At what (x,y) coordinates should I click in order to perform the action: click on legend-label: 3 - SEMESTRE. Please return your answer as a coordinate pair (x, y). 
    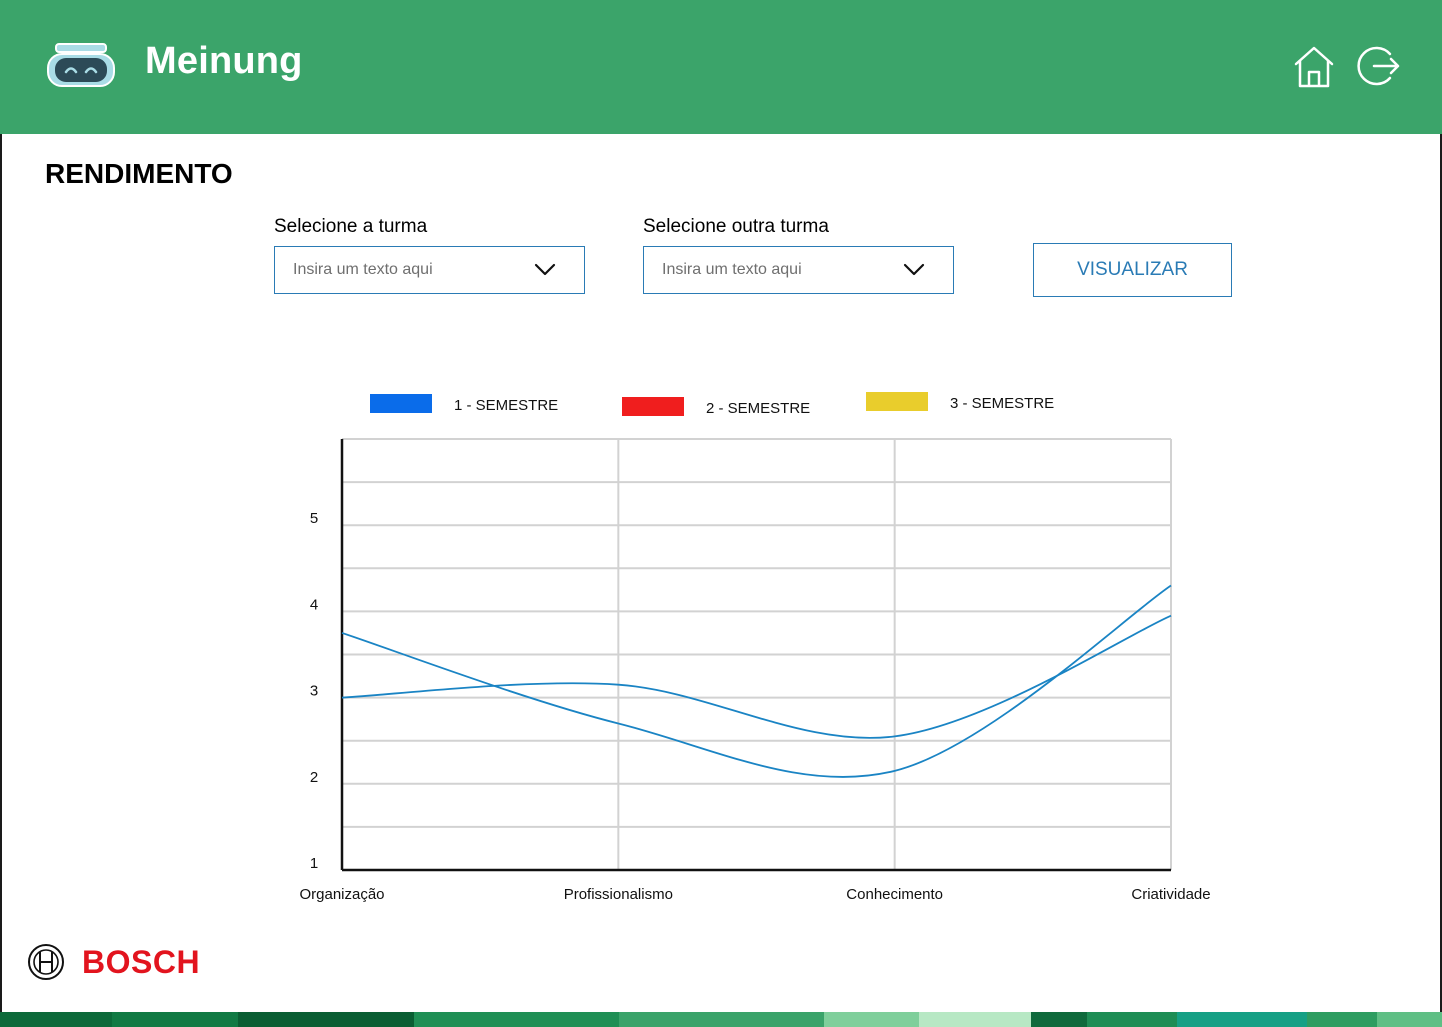
    Looking at the image, I should click on (1002, 403).